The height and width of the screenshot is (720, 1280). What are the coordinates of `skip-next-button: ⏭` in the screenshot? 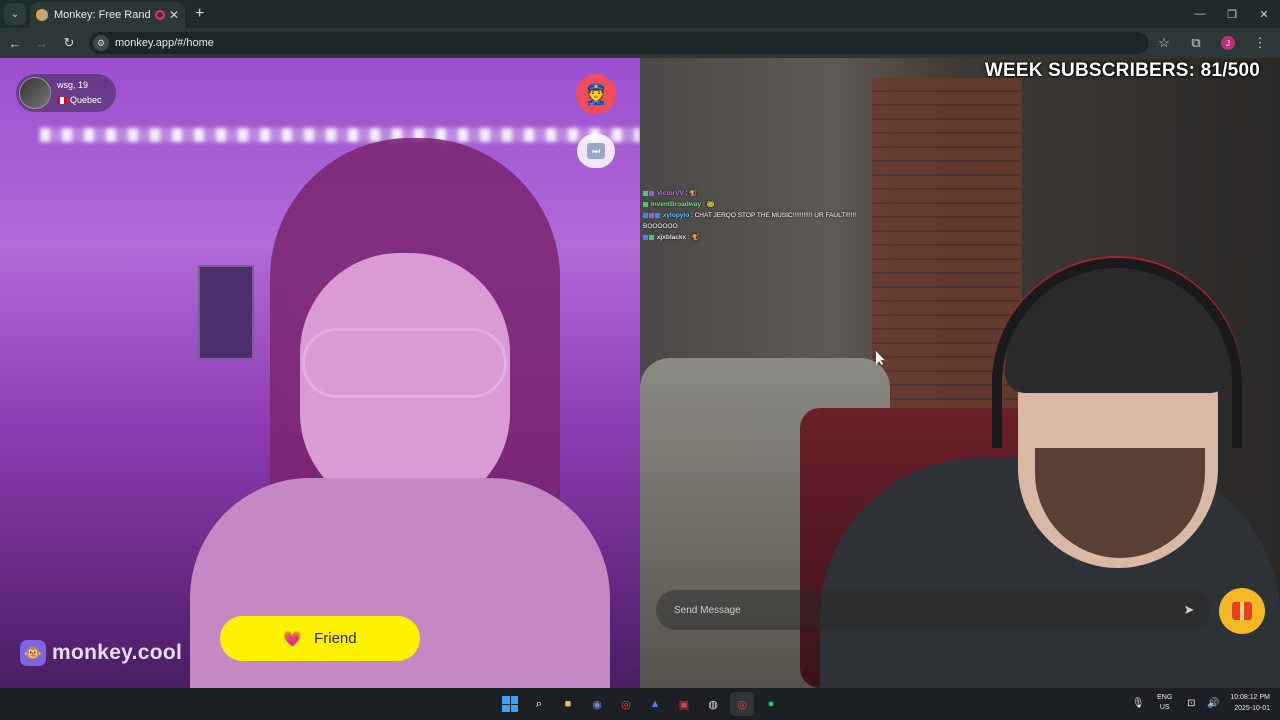 It's located at (596, 151).